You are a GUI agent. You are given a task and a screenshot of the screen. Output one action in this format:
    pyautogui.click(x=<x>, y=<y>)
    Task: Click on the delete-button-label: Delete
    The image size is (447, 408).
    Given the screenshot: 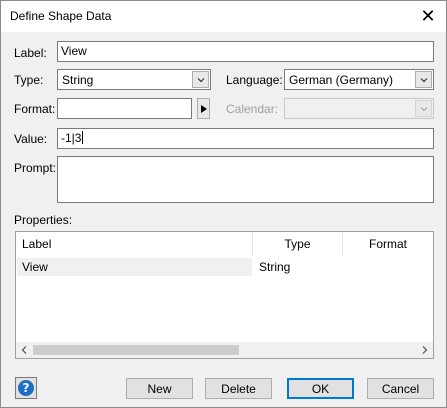 What is the action you would take?
    pyautogui.click(x=238, y=388)
    